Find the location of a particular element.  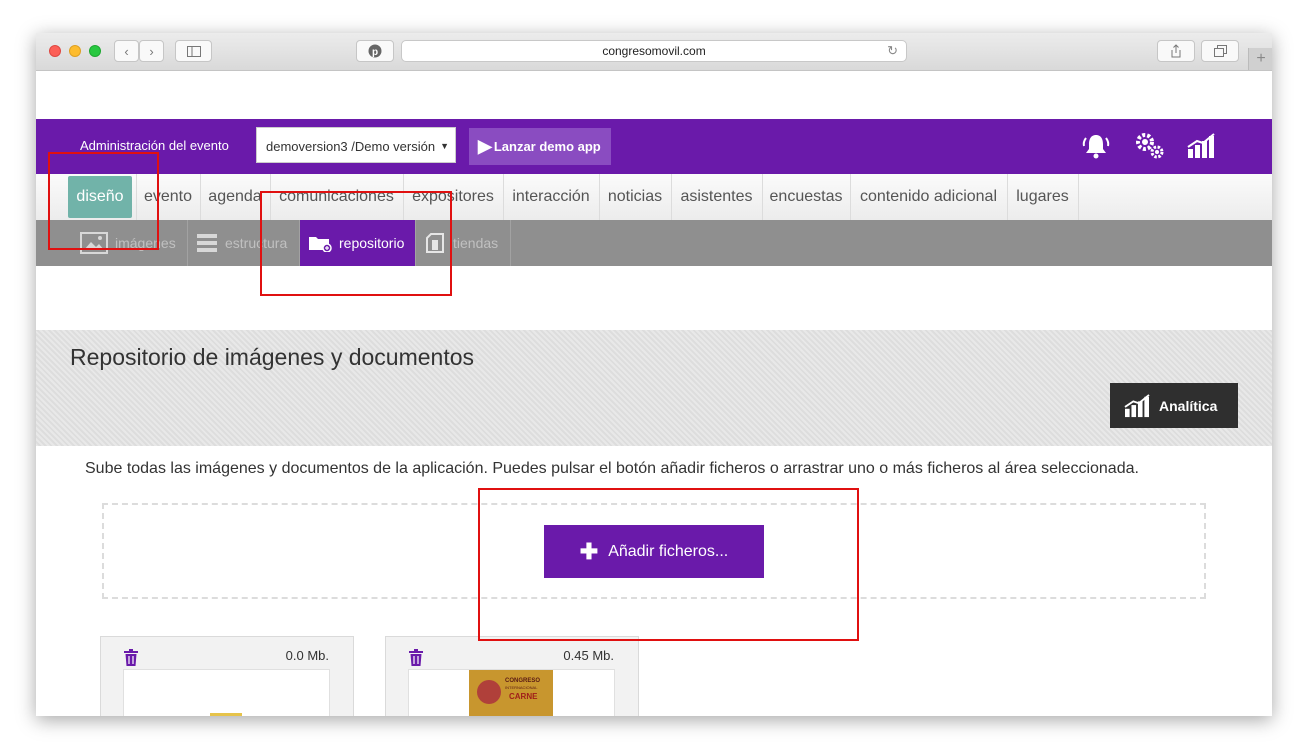

bell-icon is located at coordinates (1096, 147).